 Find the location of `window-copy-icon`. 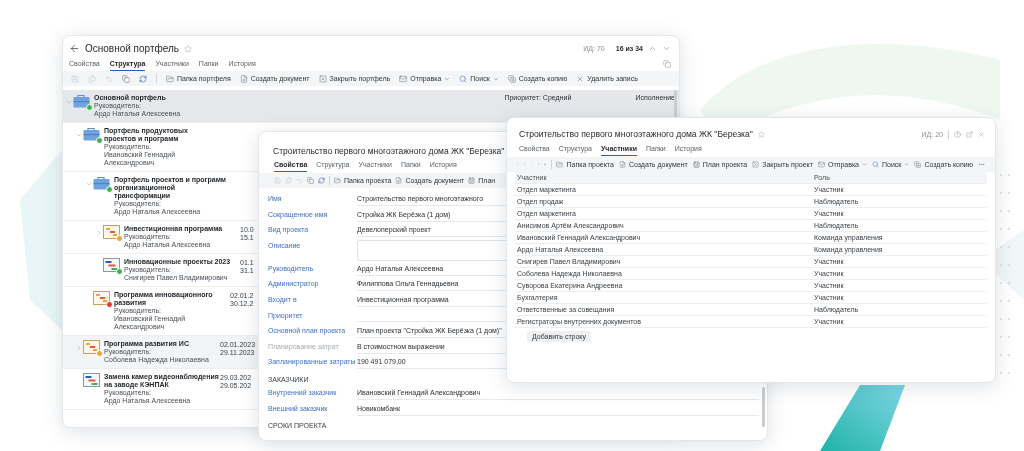

window-copy-icon is located at coordinates (667, 64).